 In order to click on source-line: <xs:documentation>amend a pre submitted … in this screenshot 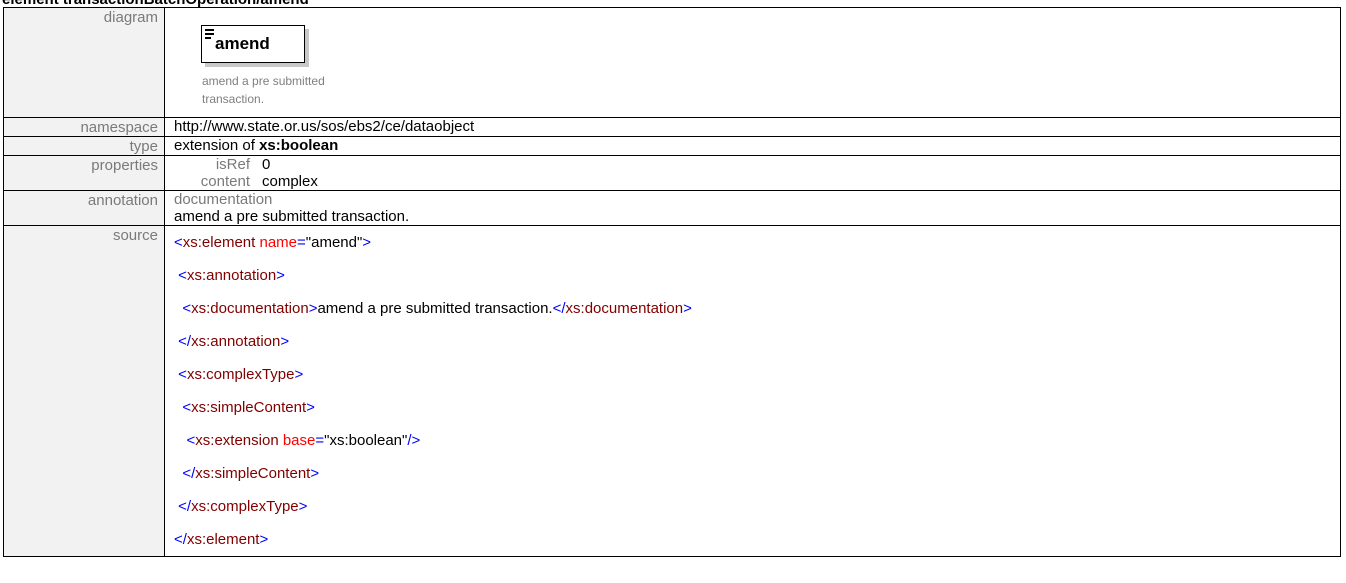, I will do `click(437, 308)`.